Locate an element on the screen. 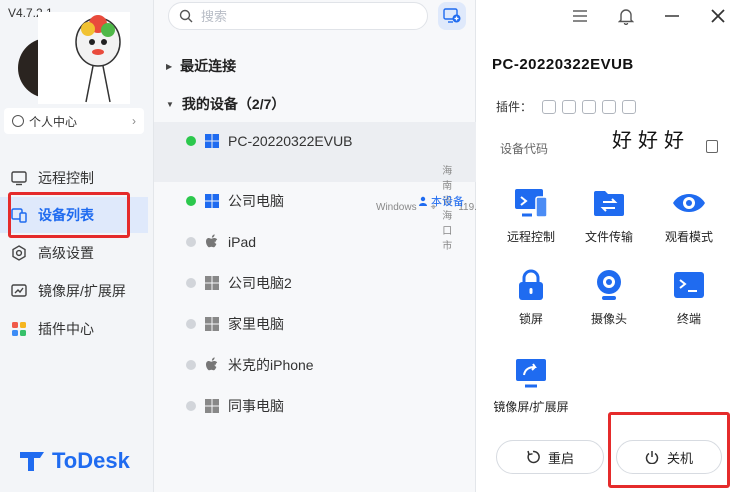  action-file-transfer: 文件传输 is located at coordinates (609, 215).